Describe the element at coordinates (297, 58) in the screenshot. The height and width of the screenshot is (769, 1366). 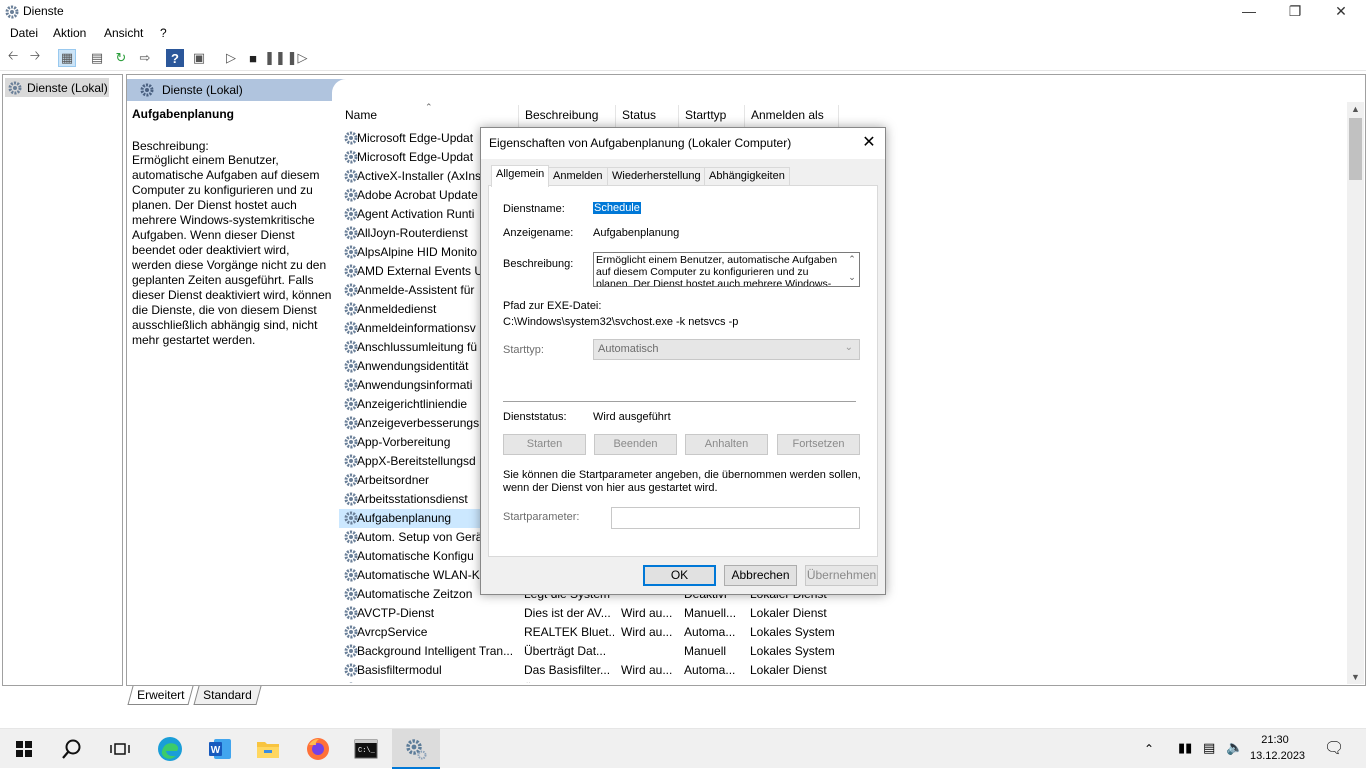
I see `restart-icon: ❚▷` at that location.